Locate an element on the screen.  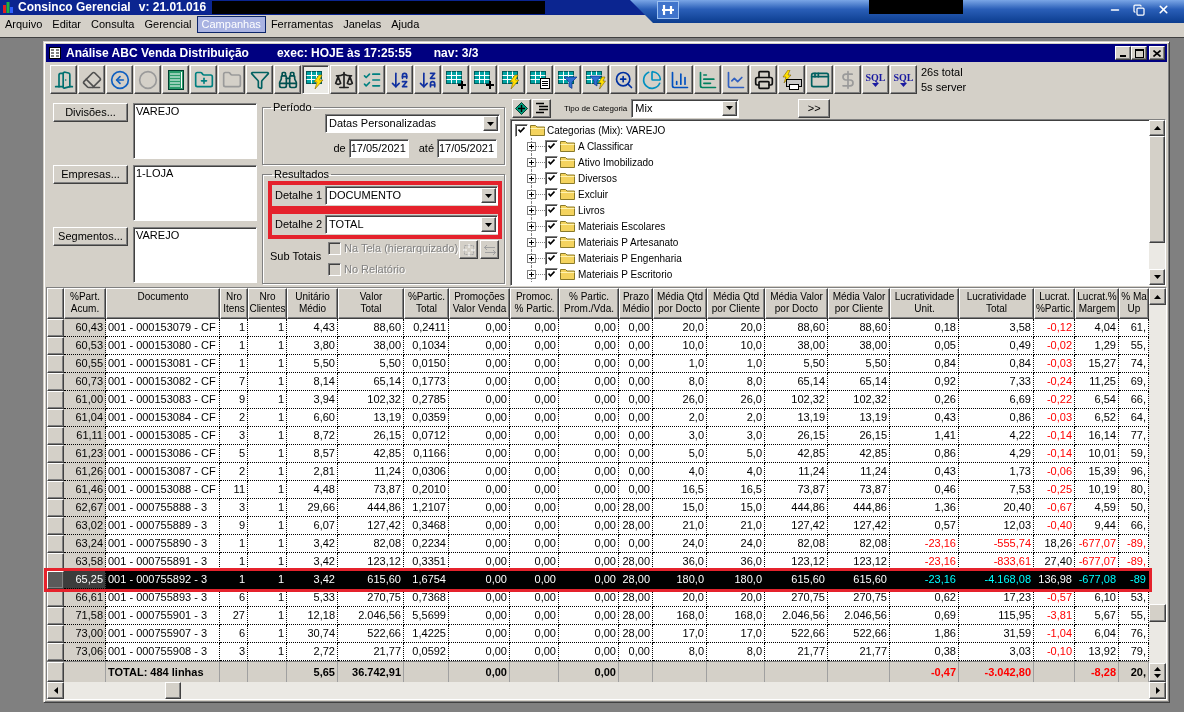
tree-label: Materiais P Engenharia is located at coordinates (630, 258).